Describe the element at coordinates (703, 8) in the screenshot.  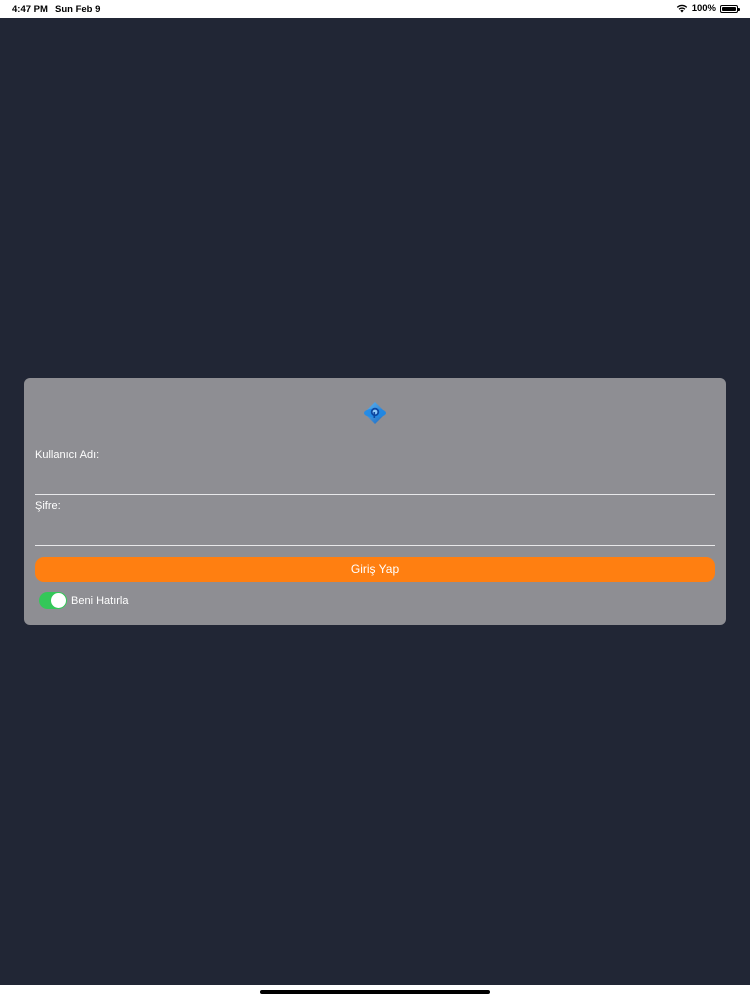
I see `battery-percentage: 100%` at that location.